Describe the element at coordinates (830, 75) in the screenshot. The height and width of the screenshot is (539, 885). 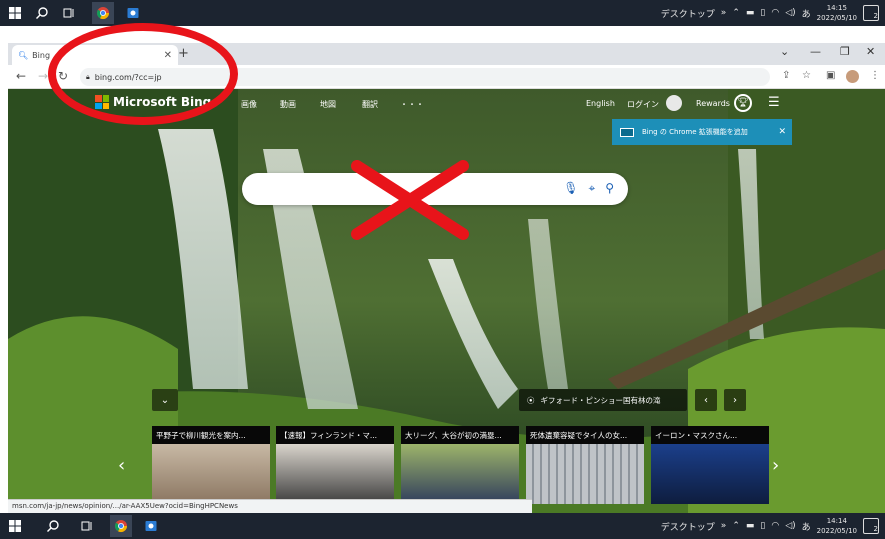
I see `side-panel-icon: ▣` at that location.